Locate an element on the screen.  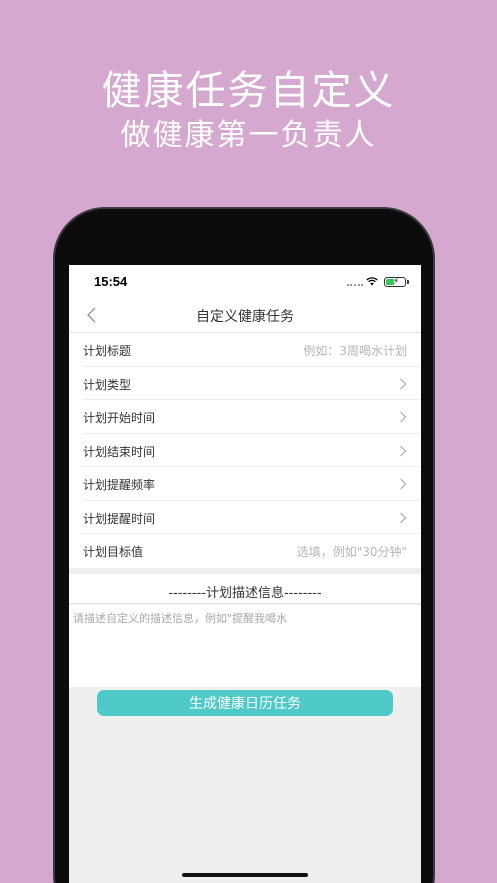
generate-task-button: 生成健康日历任务 is located at coordinates (245, 703).